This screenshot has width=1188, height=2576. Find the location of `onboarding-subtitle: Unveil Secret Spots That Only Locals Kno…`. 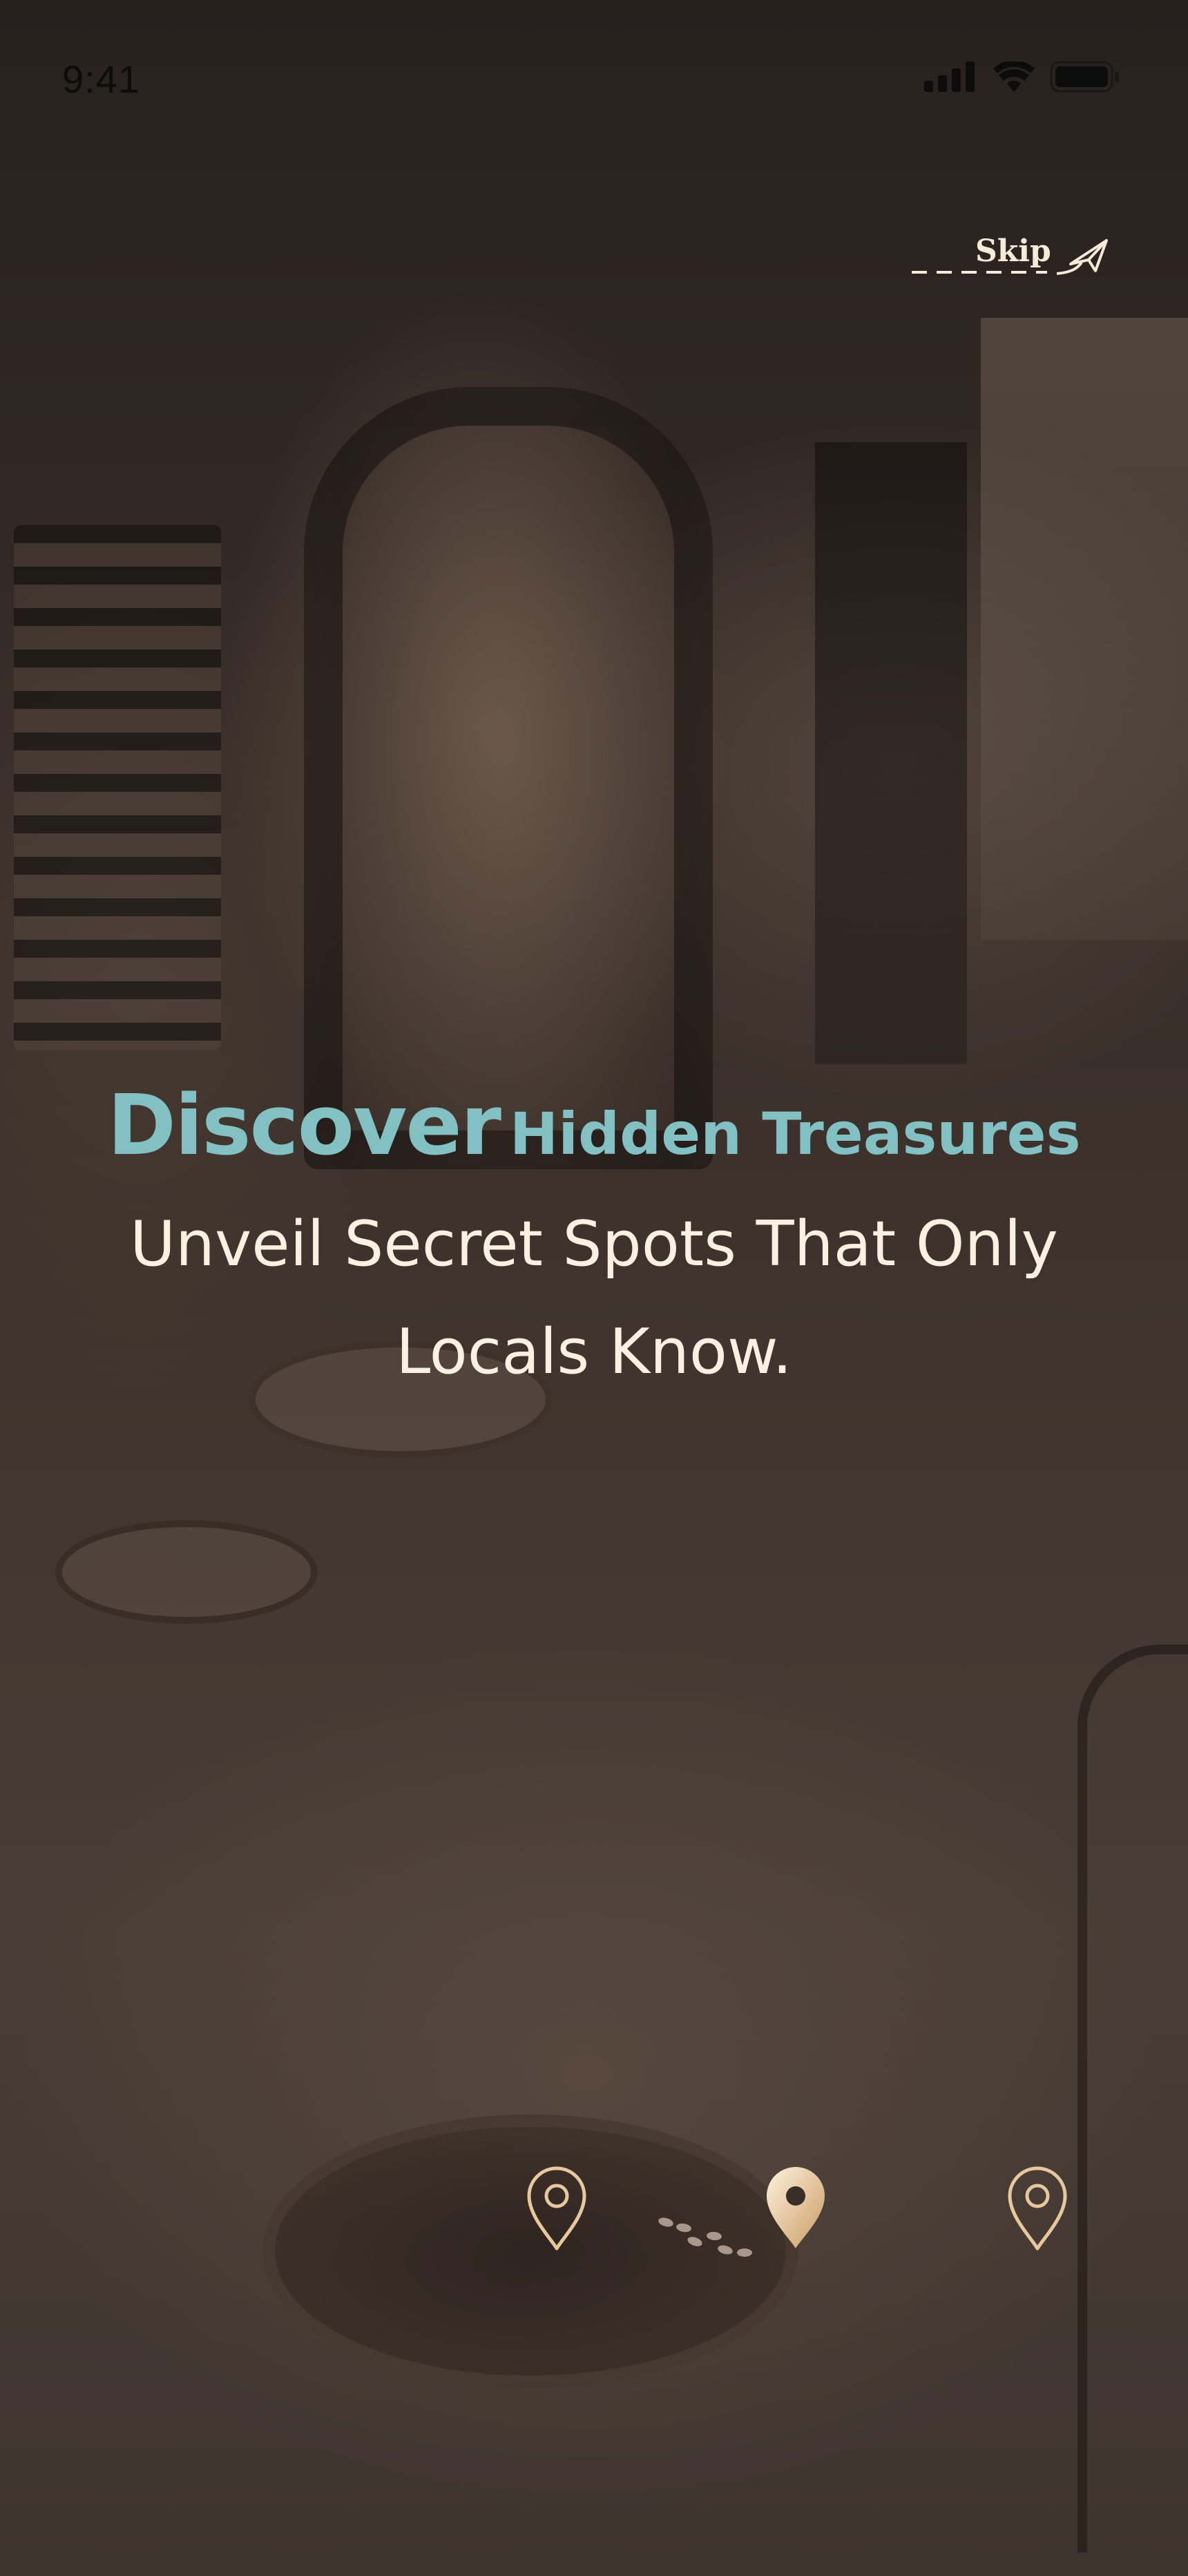

onboarding-subtitle: Unveil Secret Spots That Only Locals Kno… is located at coordinates (594, 1298).